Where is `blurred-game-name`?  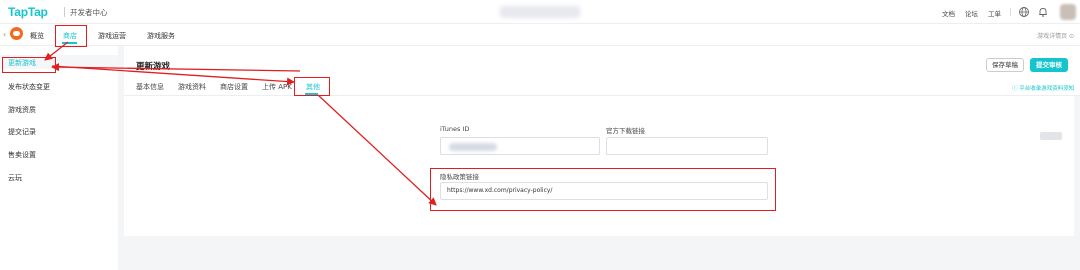 blurred-game-name is located at coordinates (540, 12).